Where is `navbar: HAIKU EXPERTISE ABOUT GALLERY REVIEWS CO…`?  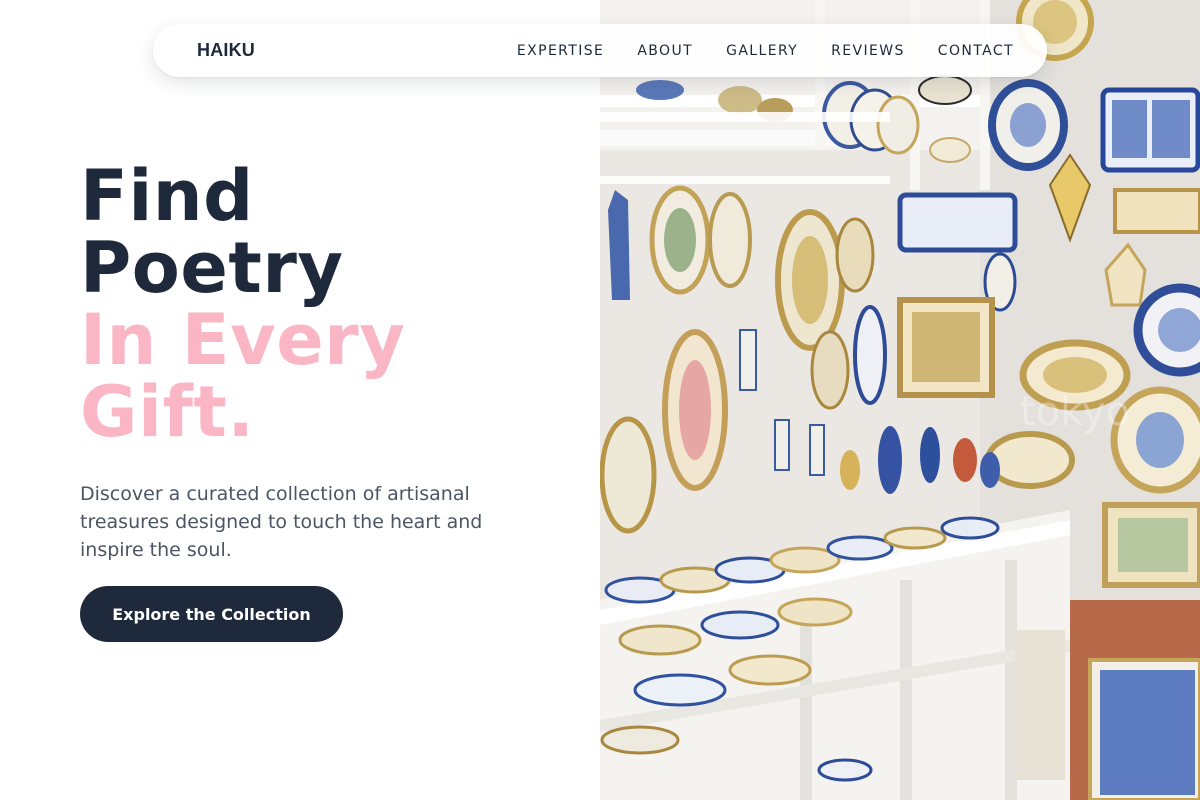 navbar: HAIKU EXPERTISE ABOUT GALLERY REVIEWS CO… is located at coordinates (600, 50).